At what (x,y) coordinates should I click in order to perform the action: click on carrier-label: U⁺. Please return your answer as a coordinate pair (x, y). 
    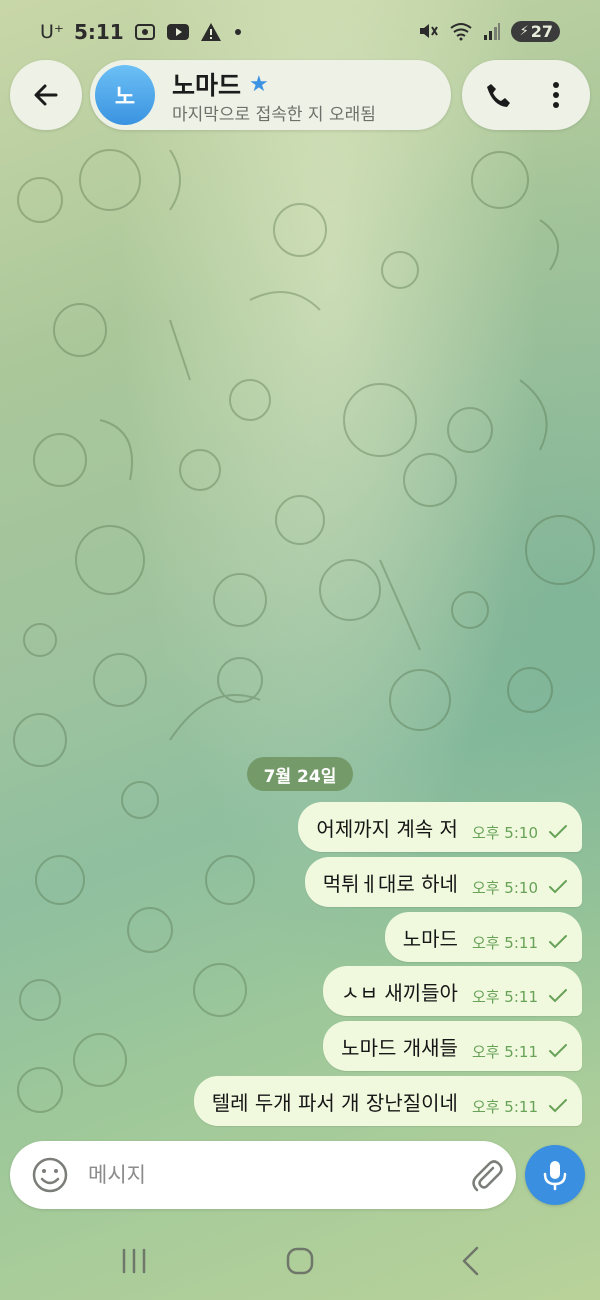
    Looking at the image, I should click on (52, 32).